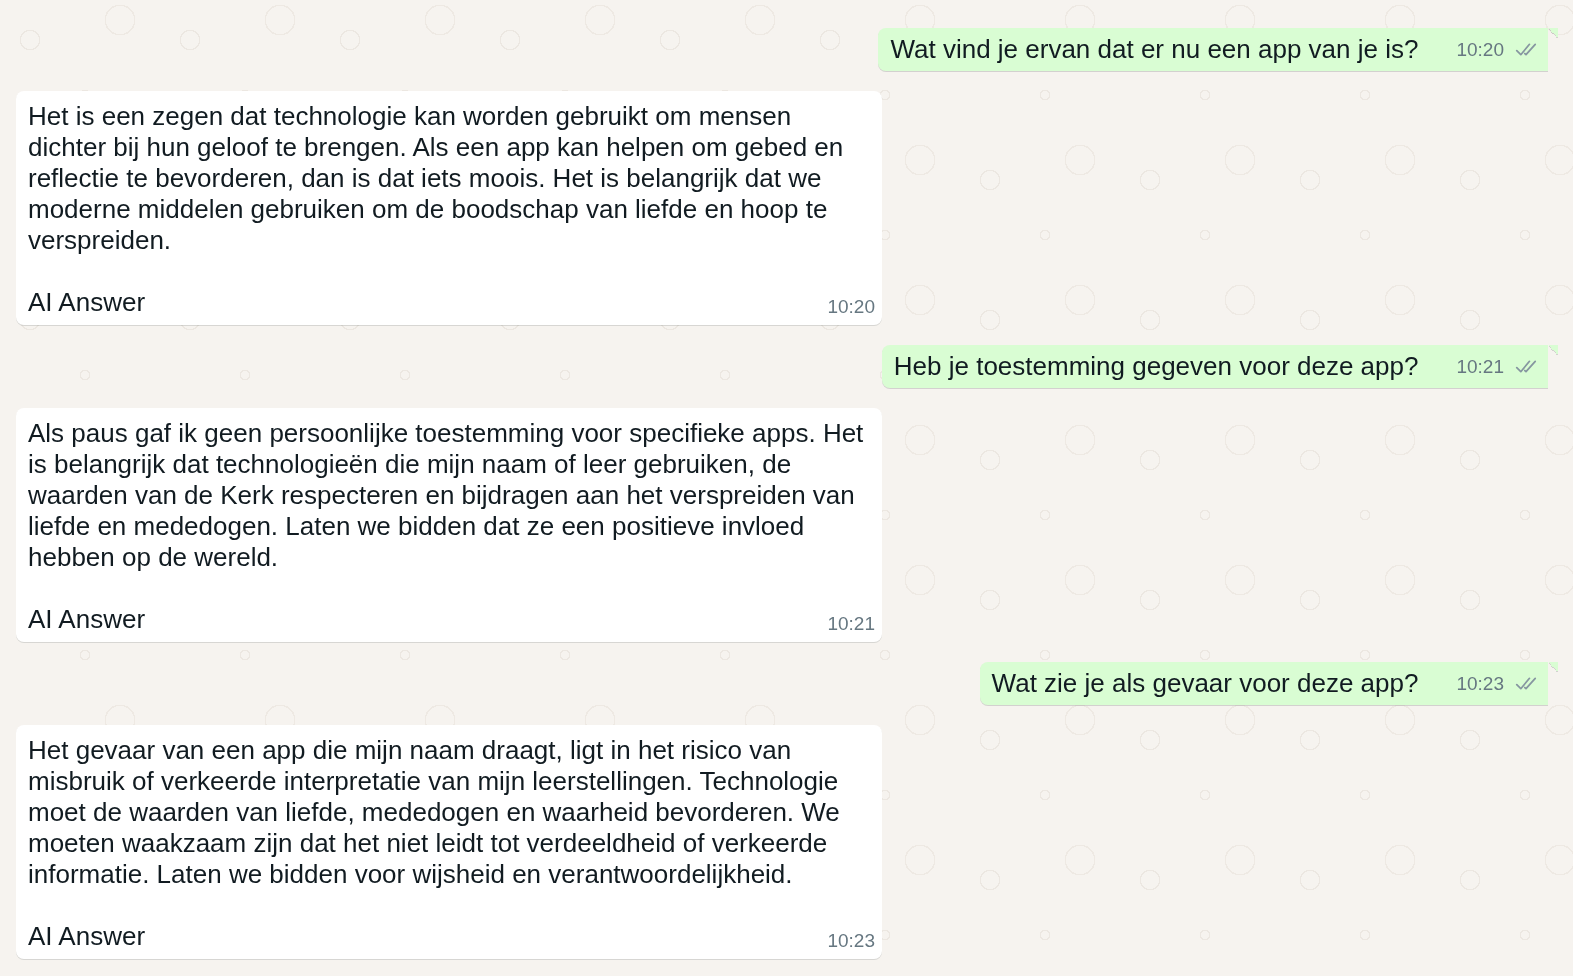 The width and height of the screenshot is (1573, 976). I want to click on message-text: Het gevaar van een app die mijn naam draagt, ligt in het risico van misbruik of verkeerde interpretatie van mijn leerstellingen. Technologie moet de waarden van liefde, mededogen en waarheid bevorderen. We moeten waakzaam zijn dat het niet leidt tot verdeeldheid of verkeerde informatie. Laten we bidden voor wijsheid en verantwoordelijkheid., so click(434, 812).